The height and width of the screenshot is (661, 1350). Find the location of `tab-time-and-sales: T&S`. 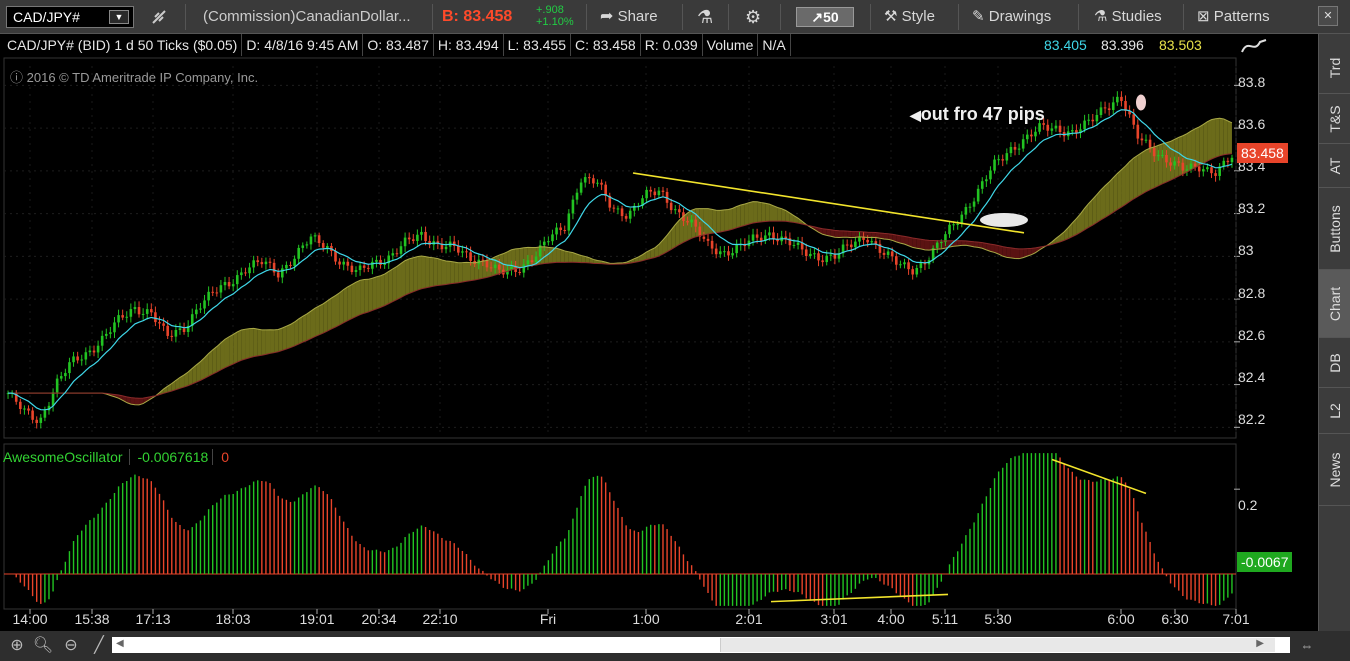

tab-time-and-sales: T&S is located at coordinates (1334, 119).